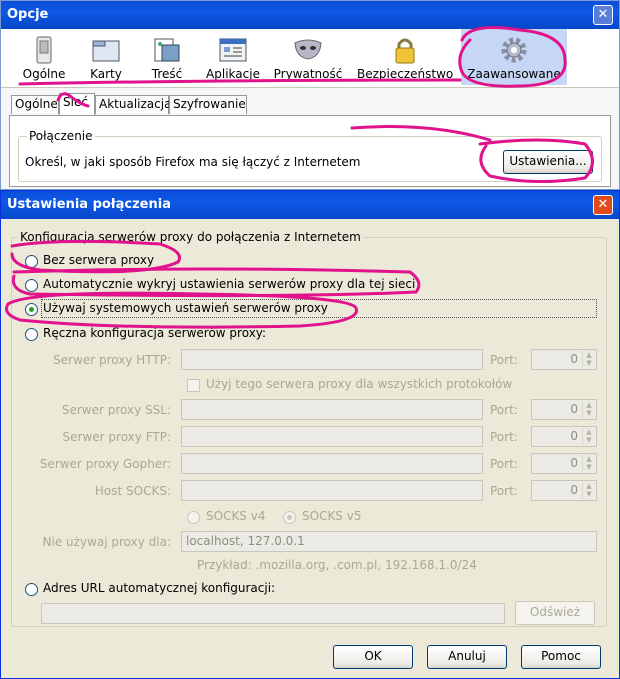 Image resolution: width=620 pixels, height=679 pixels. Describe the element at coordinates (116, 437) in the screenshot. I see `ftp-proxy-label: Serwer proxy FTP:` at that location.